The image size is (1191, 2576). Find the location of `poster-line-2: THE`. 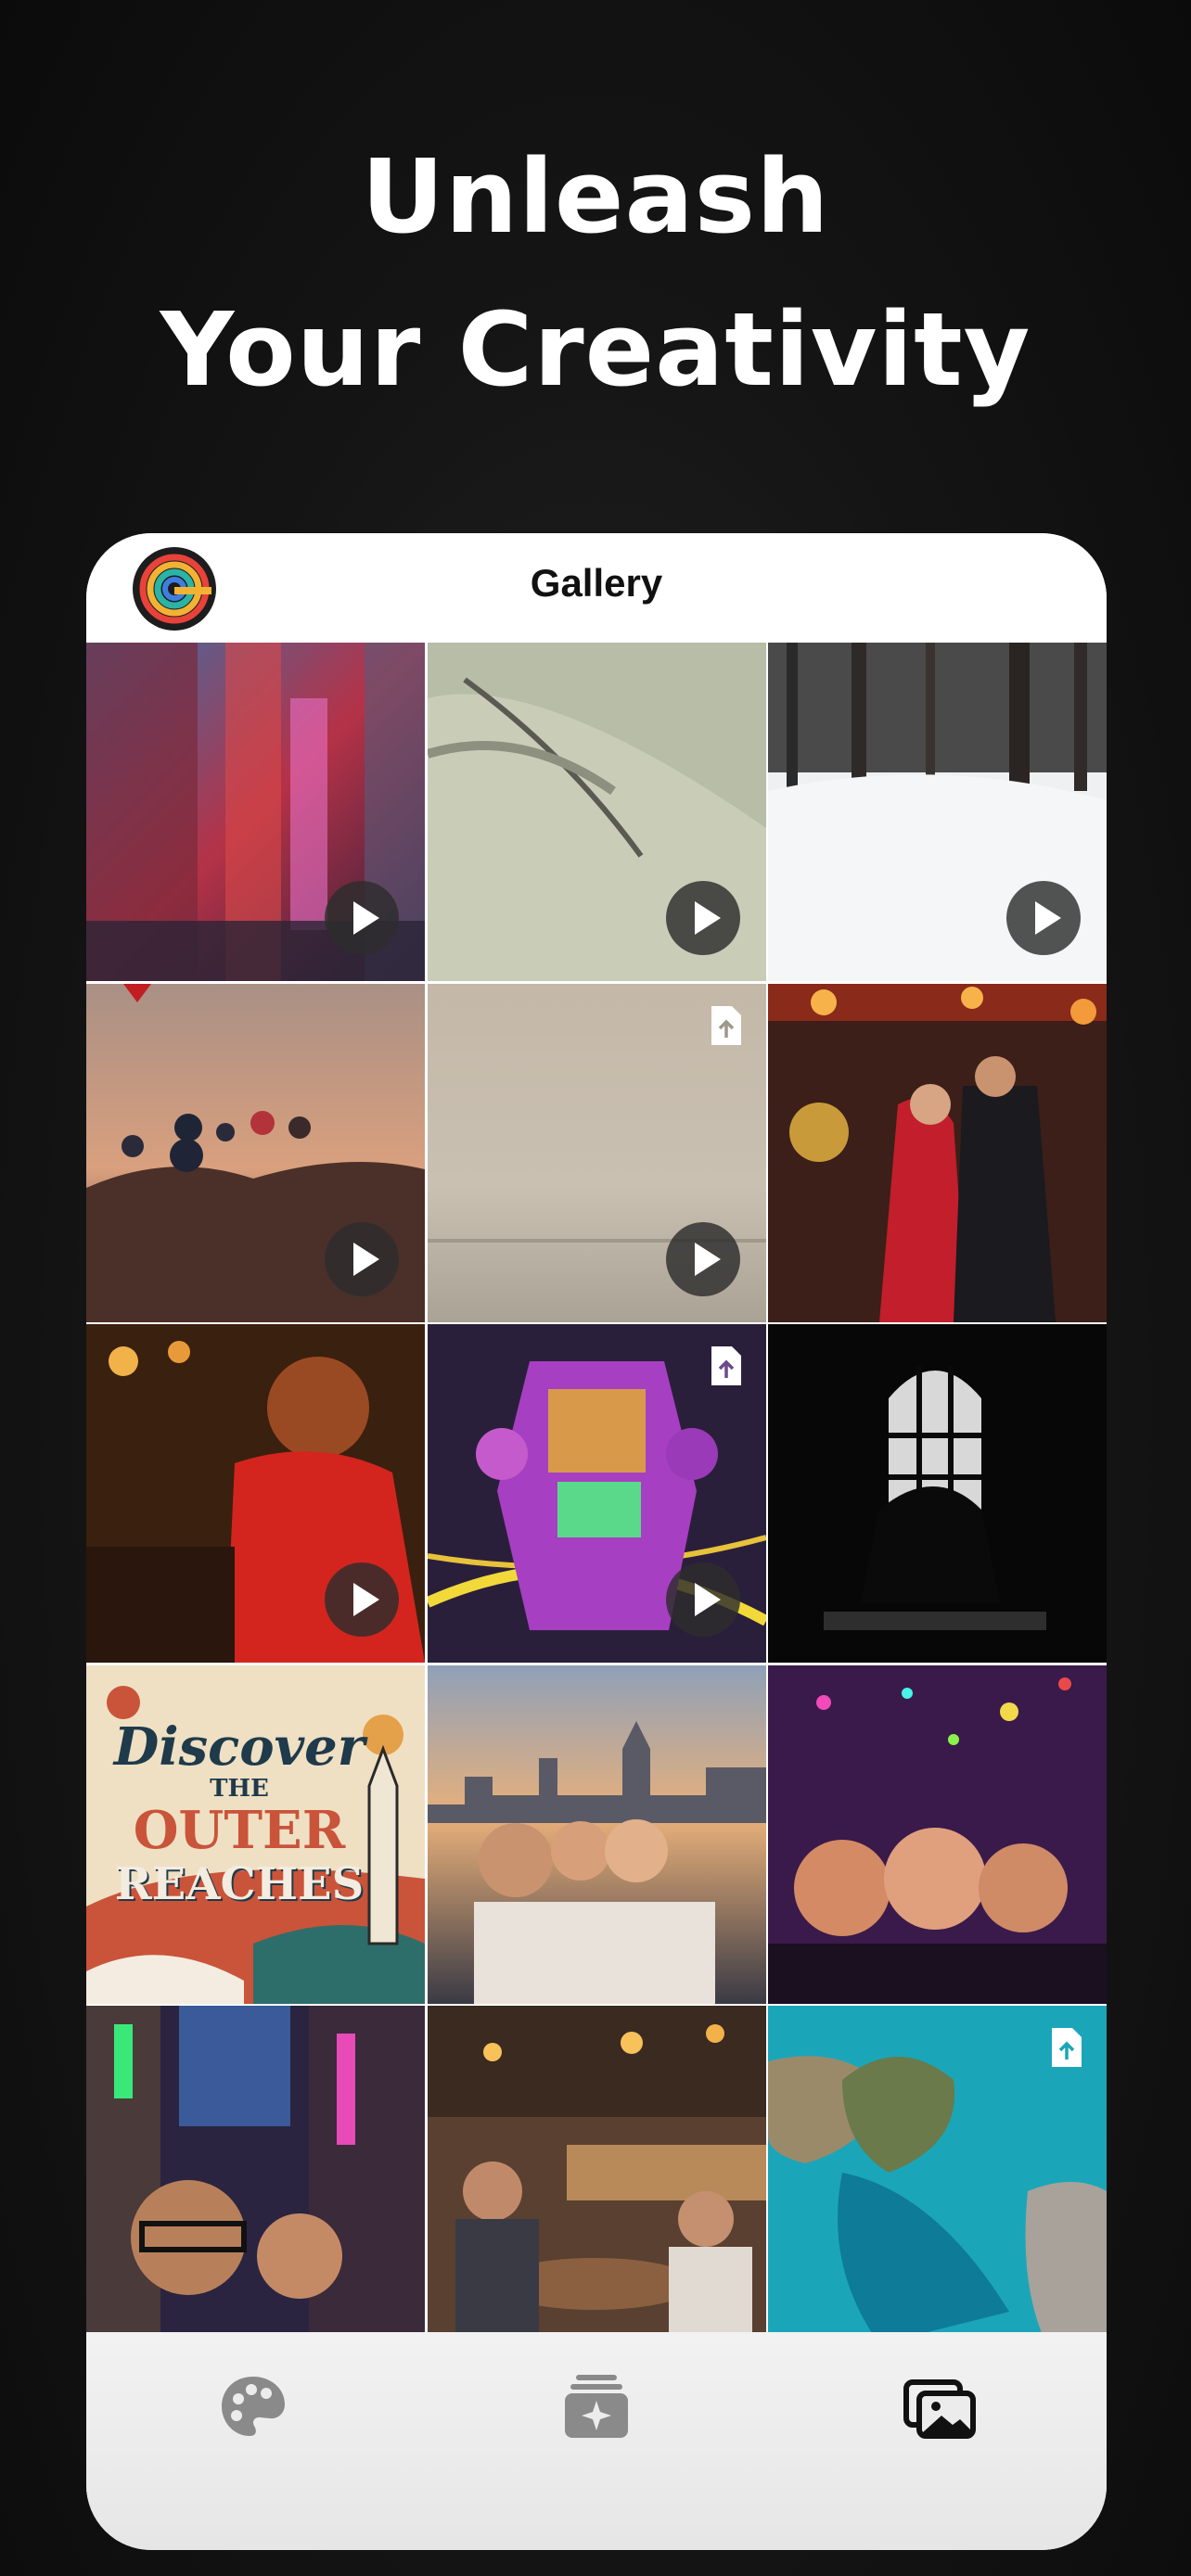

poster-line-2: THE is located at coordinates (239, 1788).